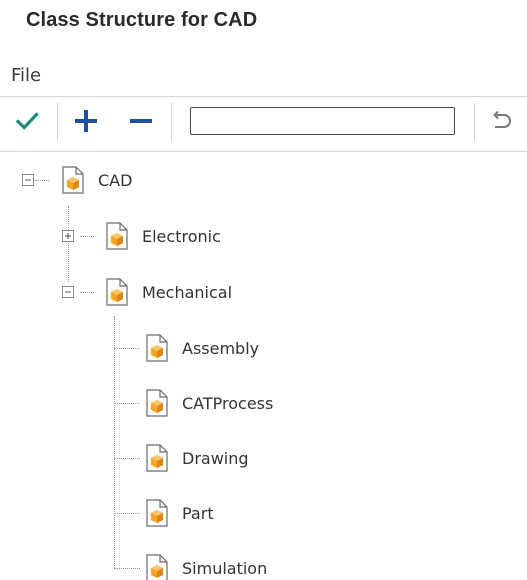  What do you see at coordinates (181, 236) in the screenshot?
I see `tree-node-label: Electronic` at bounding box center [181, 236].